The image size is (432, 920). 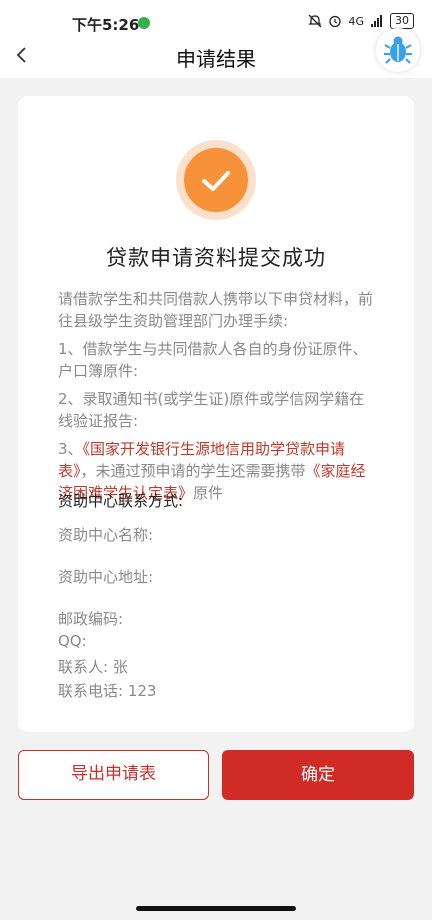 I want to click on page-title: 申请结果, so click(x=216, y=59).